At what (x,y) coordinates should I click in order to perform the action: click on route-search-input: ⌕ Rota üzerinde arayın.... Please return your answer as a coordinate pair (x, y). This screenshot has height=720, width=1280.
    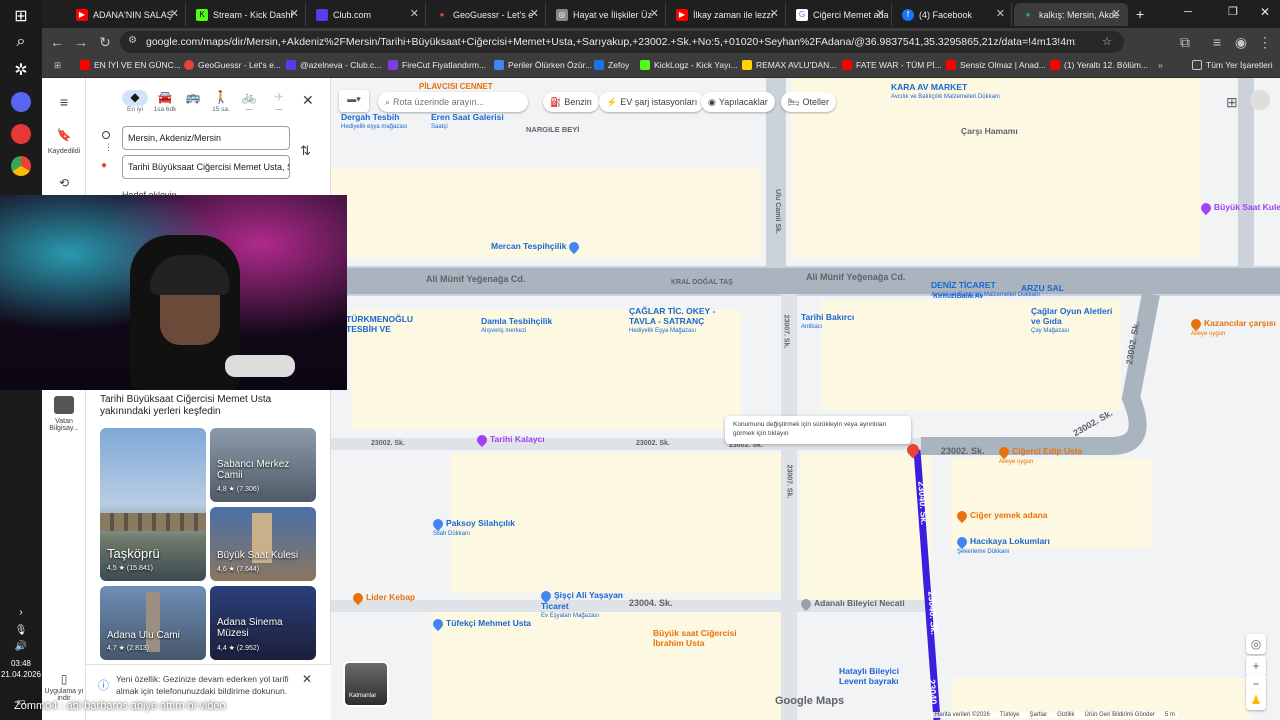
    Looking at the image, I should click on (453, 102).